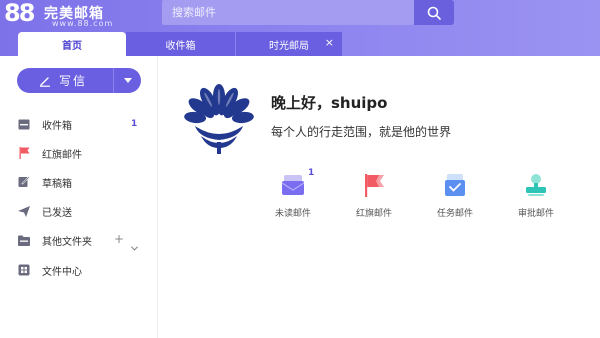 The width and height of the screenshot is (600, 338). What do you see at coordinates (293, 200) in the screenshot?
I see `quick-unread-mail: 1 未读邮件` at bounding box center [293, 200].